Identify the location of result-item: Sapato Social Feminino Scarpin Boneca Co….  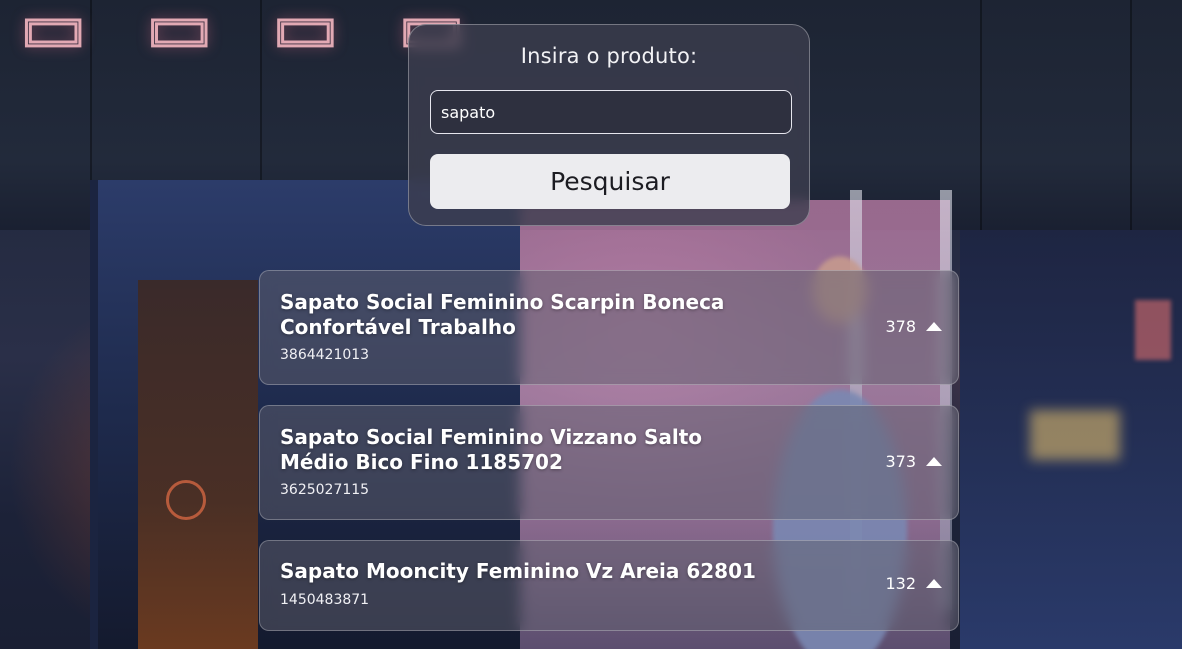
(609, 327).